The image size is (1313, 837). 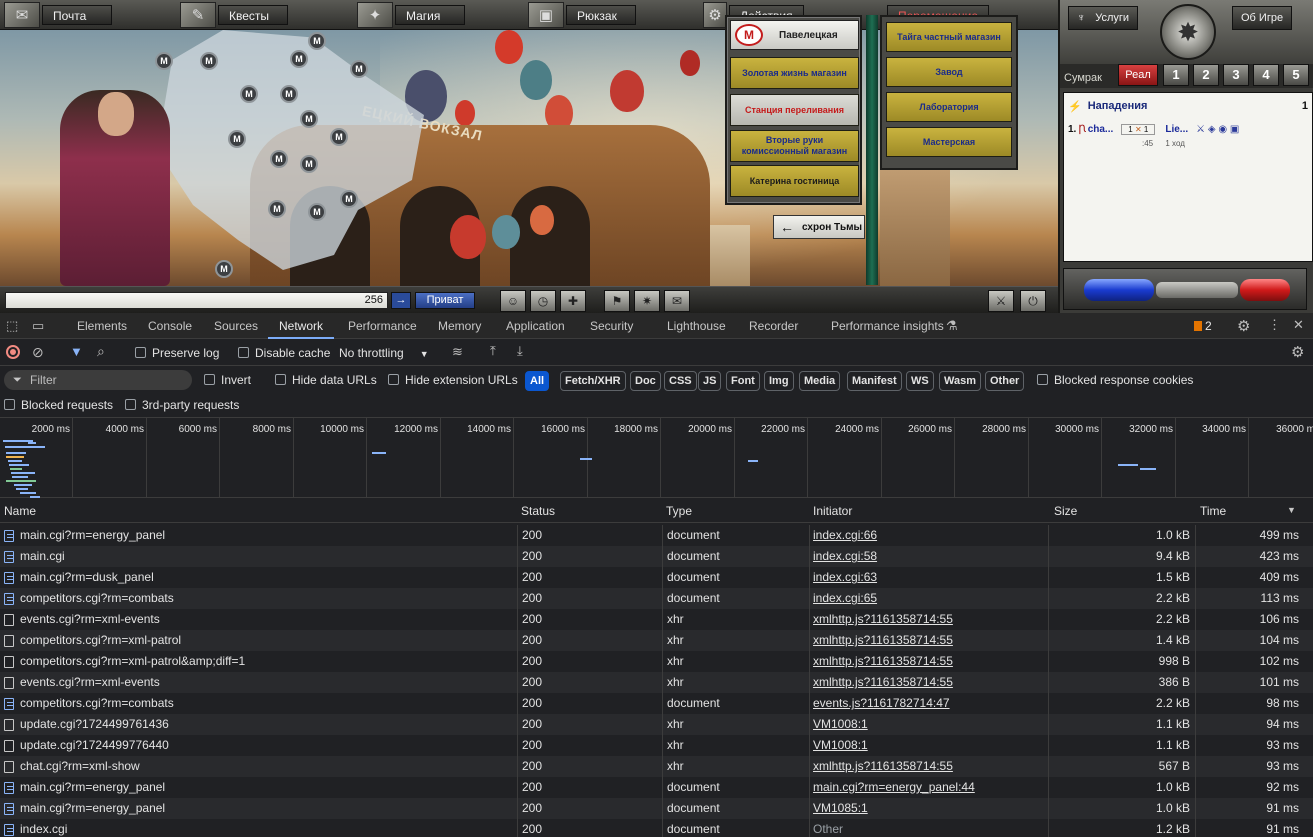 What do you see at coordinates (949, 142) in the screenshot?
I see `shop-button-workshop: Мастерская` at bounding box center [949, 142].